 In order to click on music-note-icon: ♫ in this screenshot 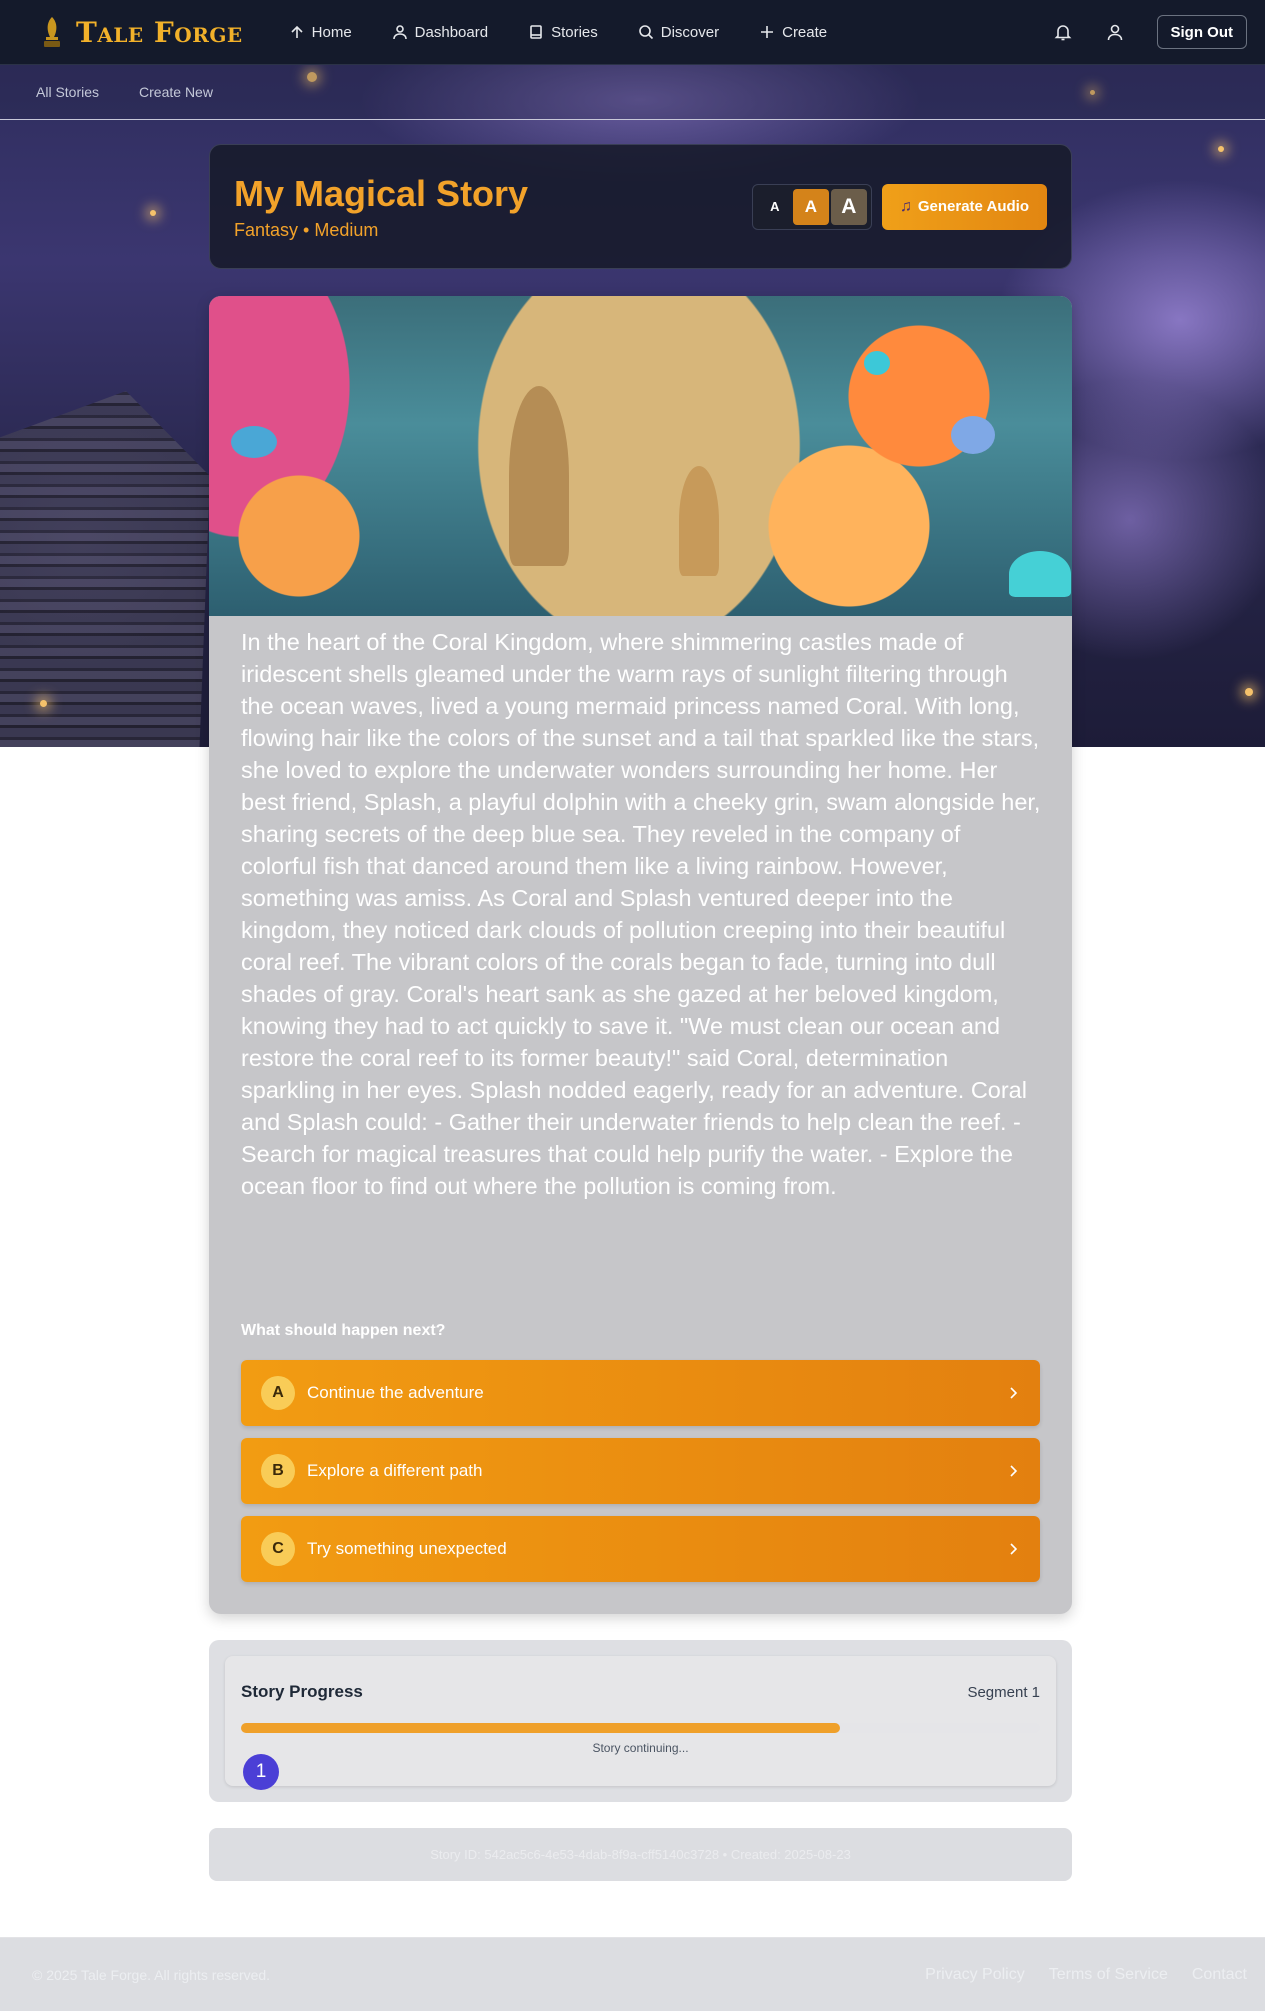, I will do `click(905, 206)`.